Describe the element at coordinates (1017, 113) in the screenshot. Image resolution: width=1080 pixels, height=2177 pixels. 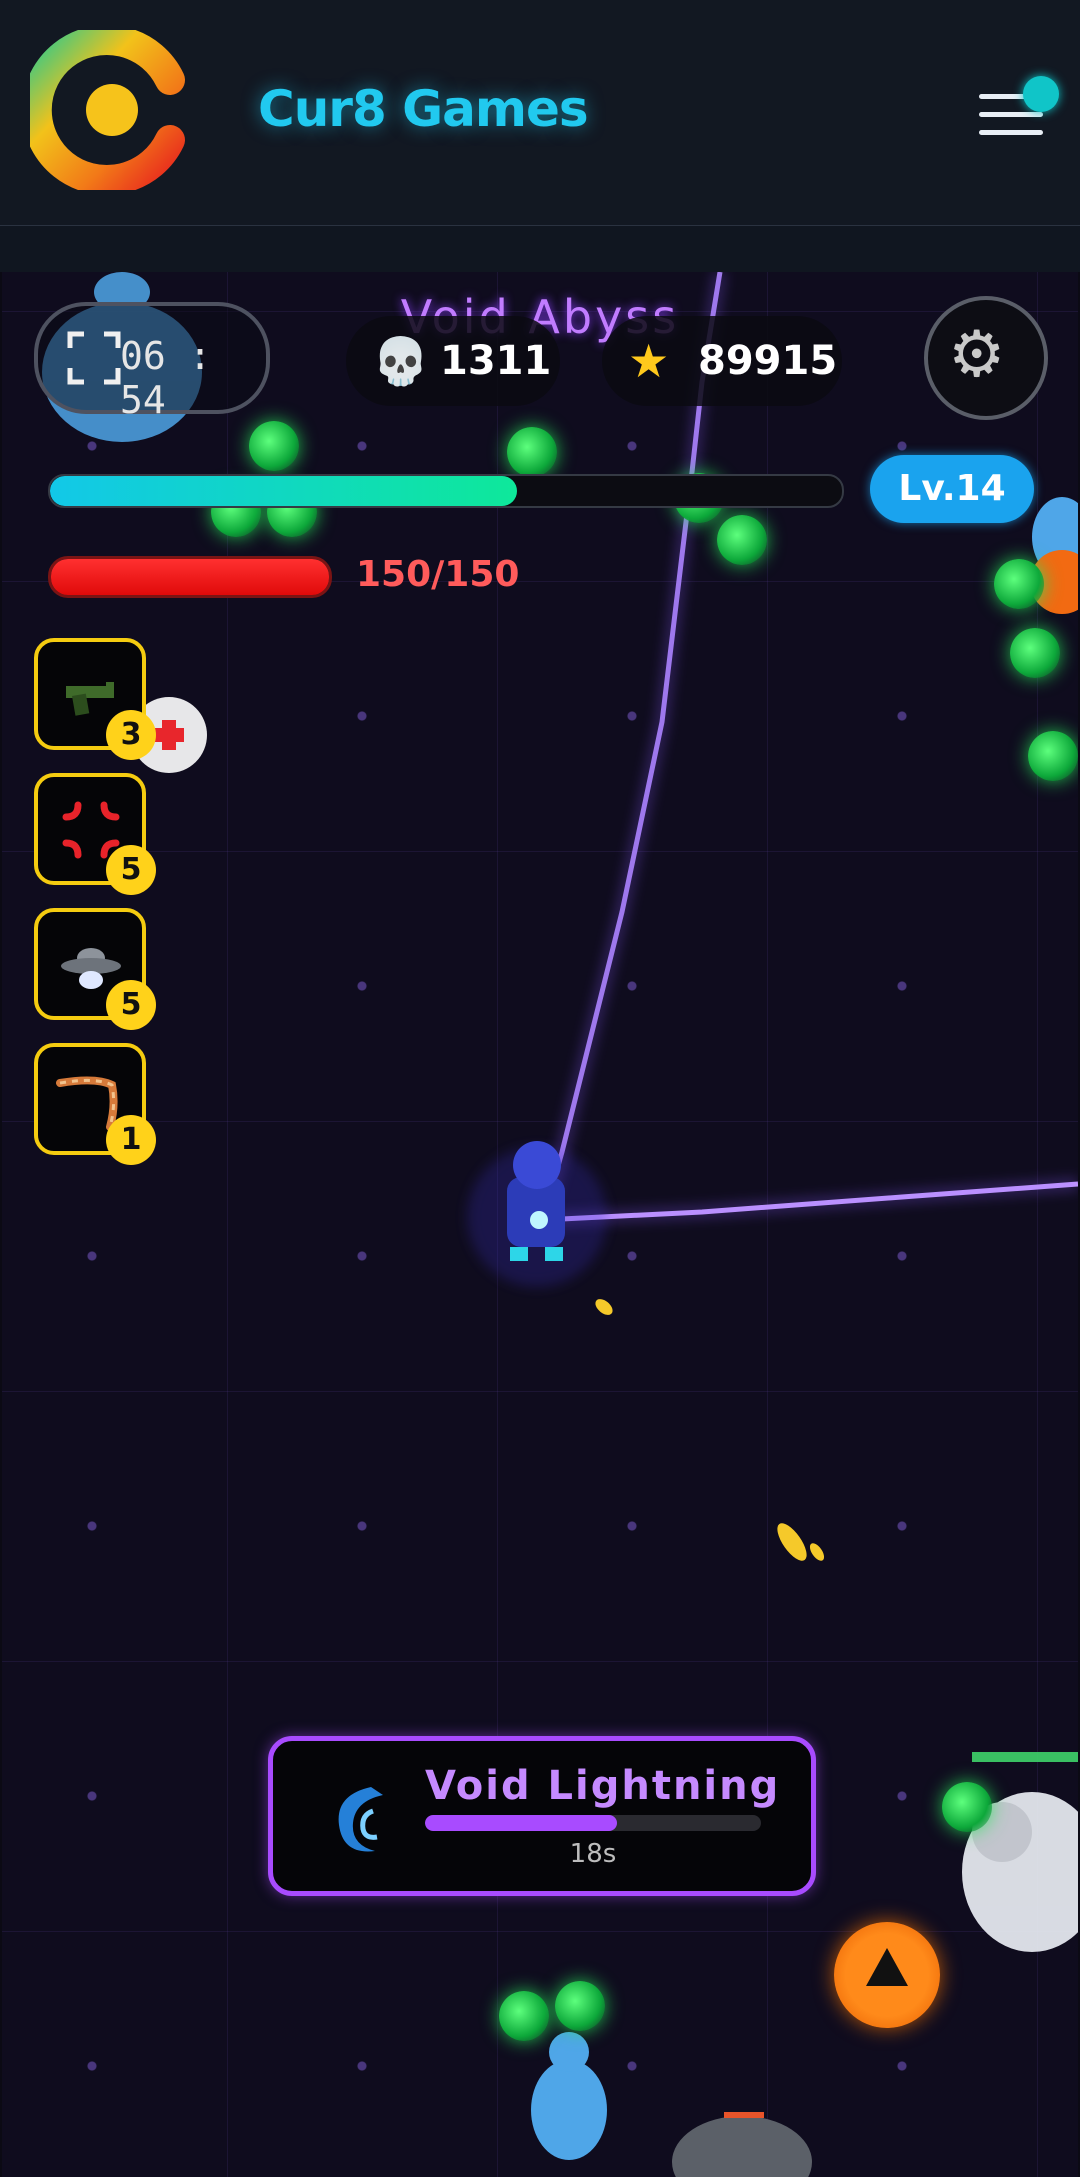
I see `hamburger-menu-icon` at that location.